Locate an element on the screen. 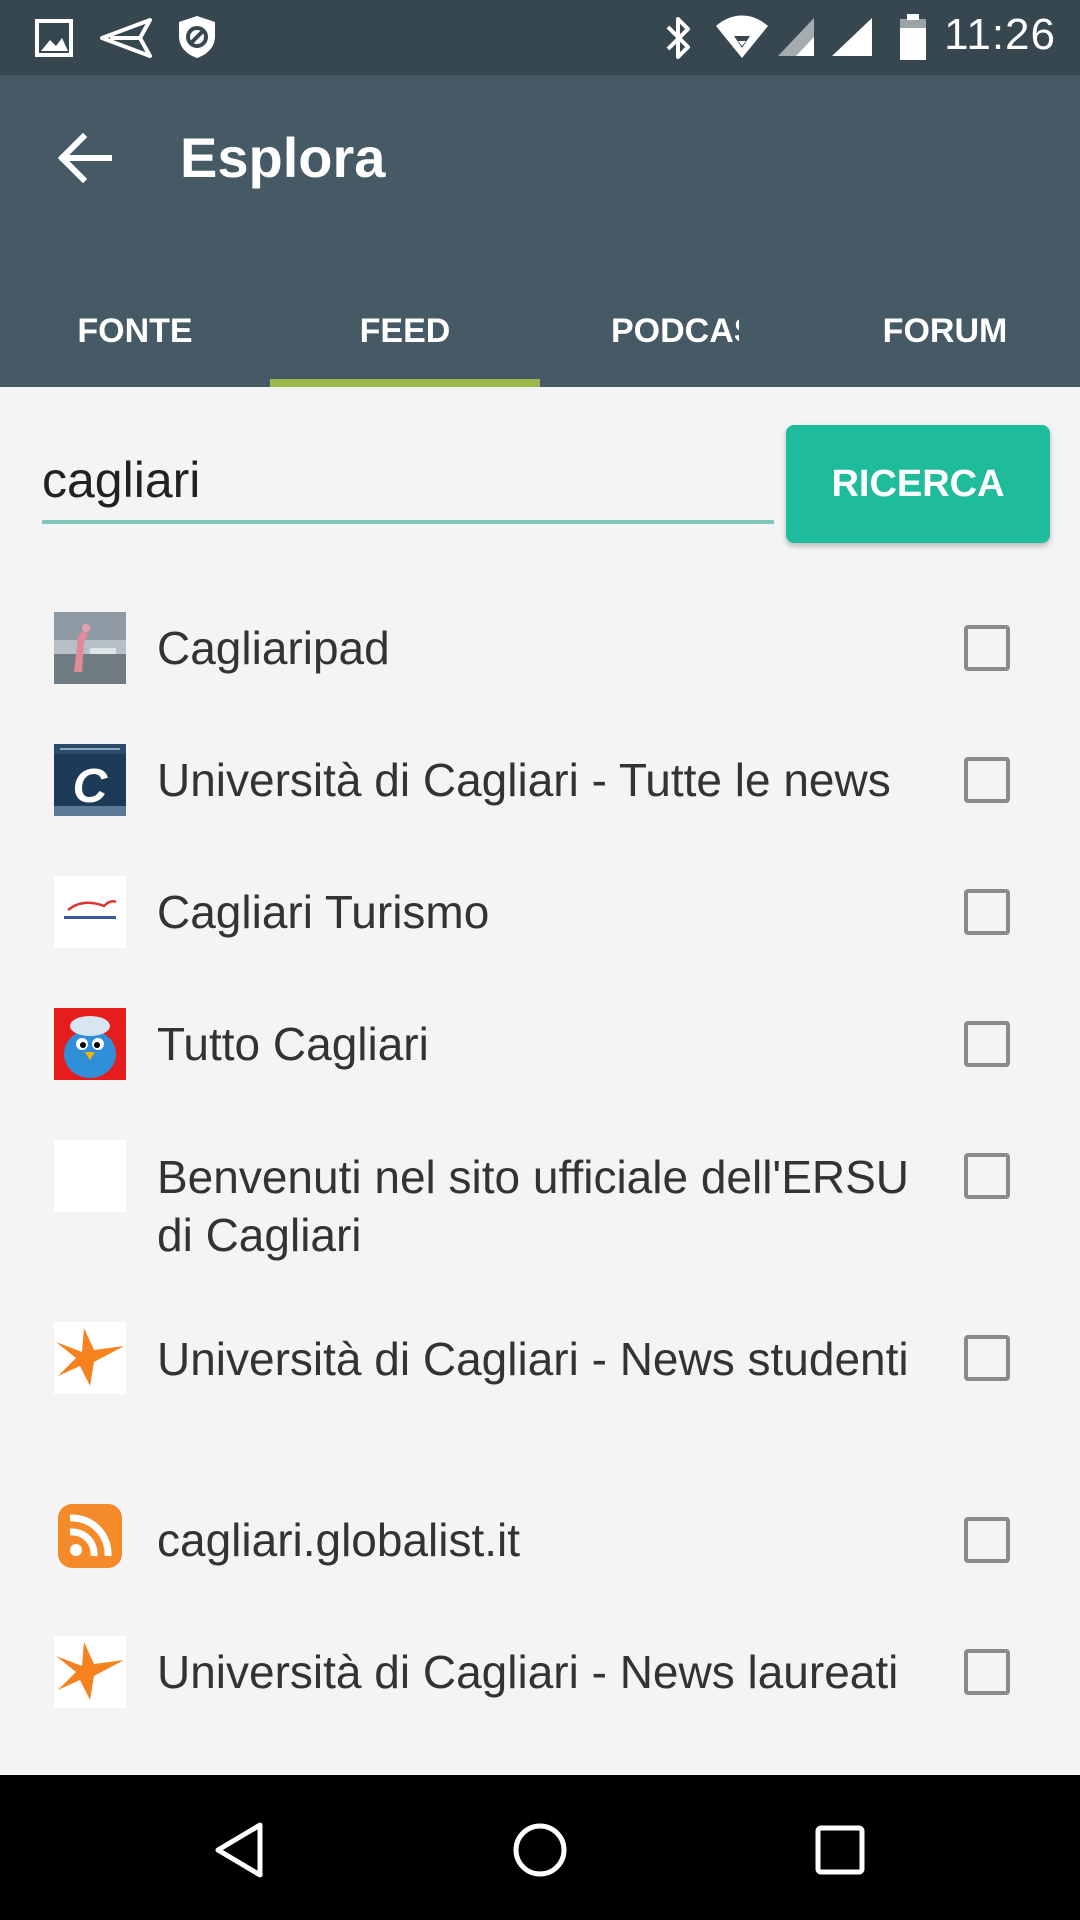 This screenshot has width=1080, height=1920. svg-text: C is located at coordinates (91, 786).